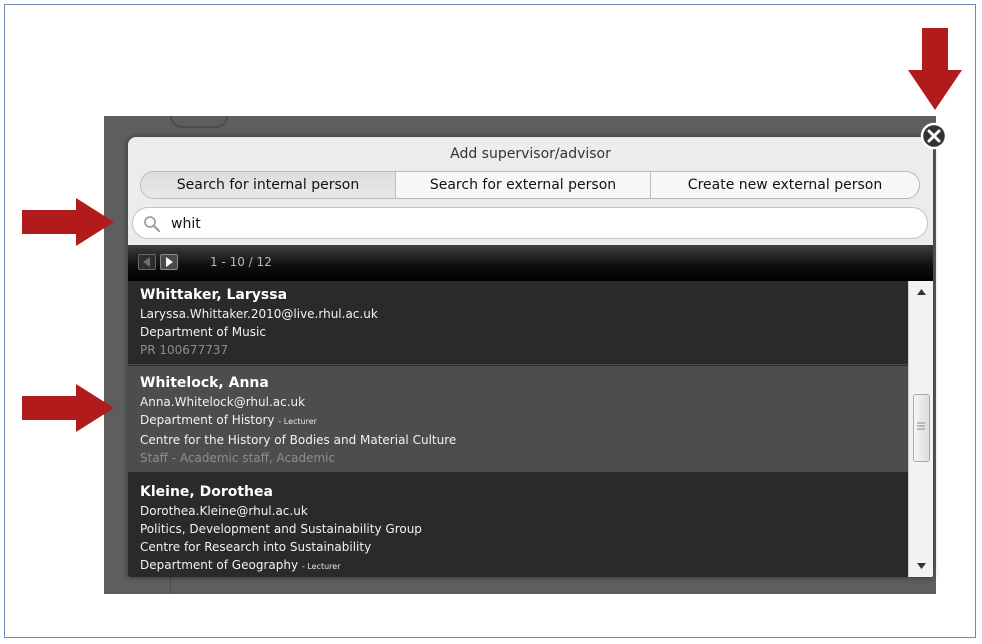 The height and width of the screenshot is (644, 982). What do you see at coordinates (270, 585) in the screenshot?
I see `background-fragment` at bounding box center [270, 585].